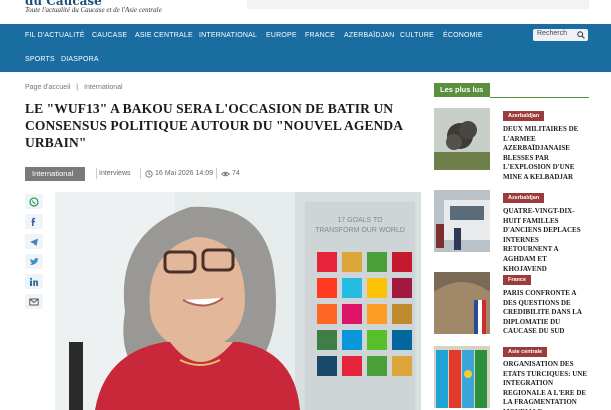 The image size is (611, 410). Describe the element at coordinates (228, 35) in the screenshot. I see `nav-item-international: INTERNATIONAL` at that location.